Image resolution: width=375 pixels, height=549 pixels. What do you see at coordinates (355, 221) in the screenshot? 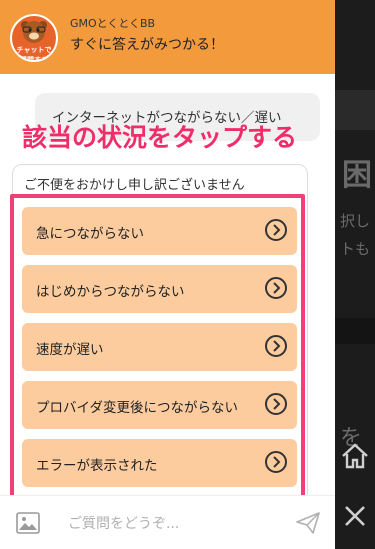
I see `background-text: 択し` at bounding box center [355, 221].